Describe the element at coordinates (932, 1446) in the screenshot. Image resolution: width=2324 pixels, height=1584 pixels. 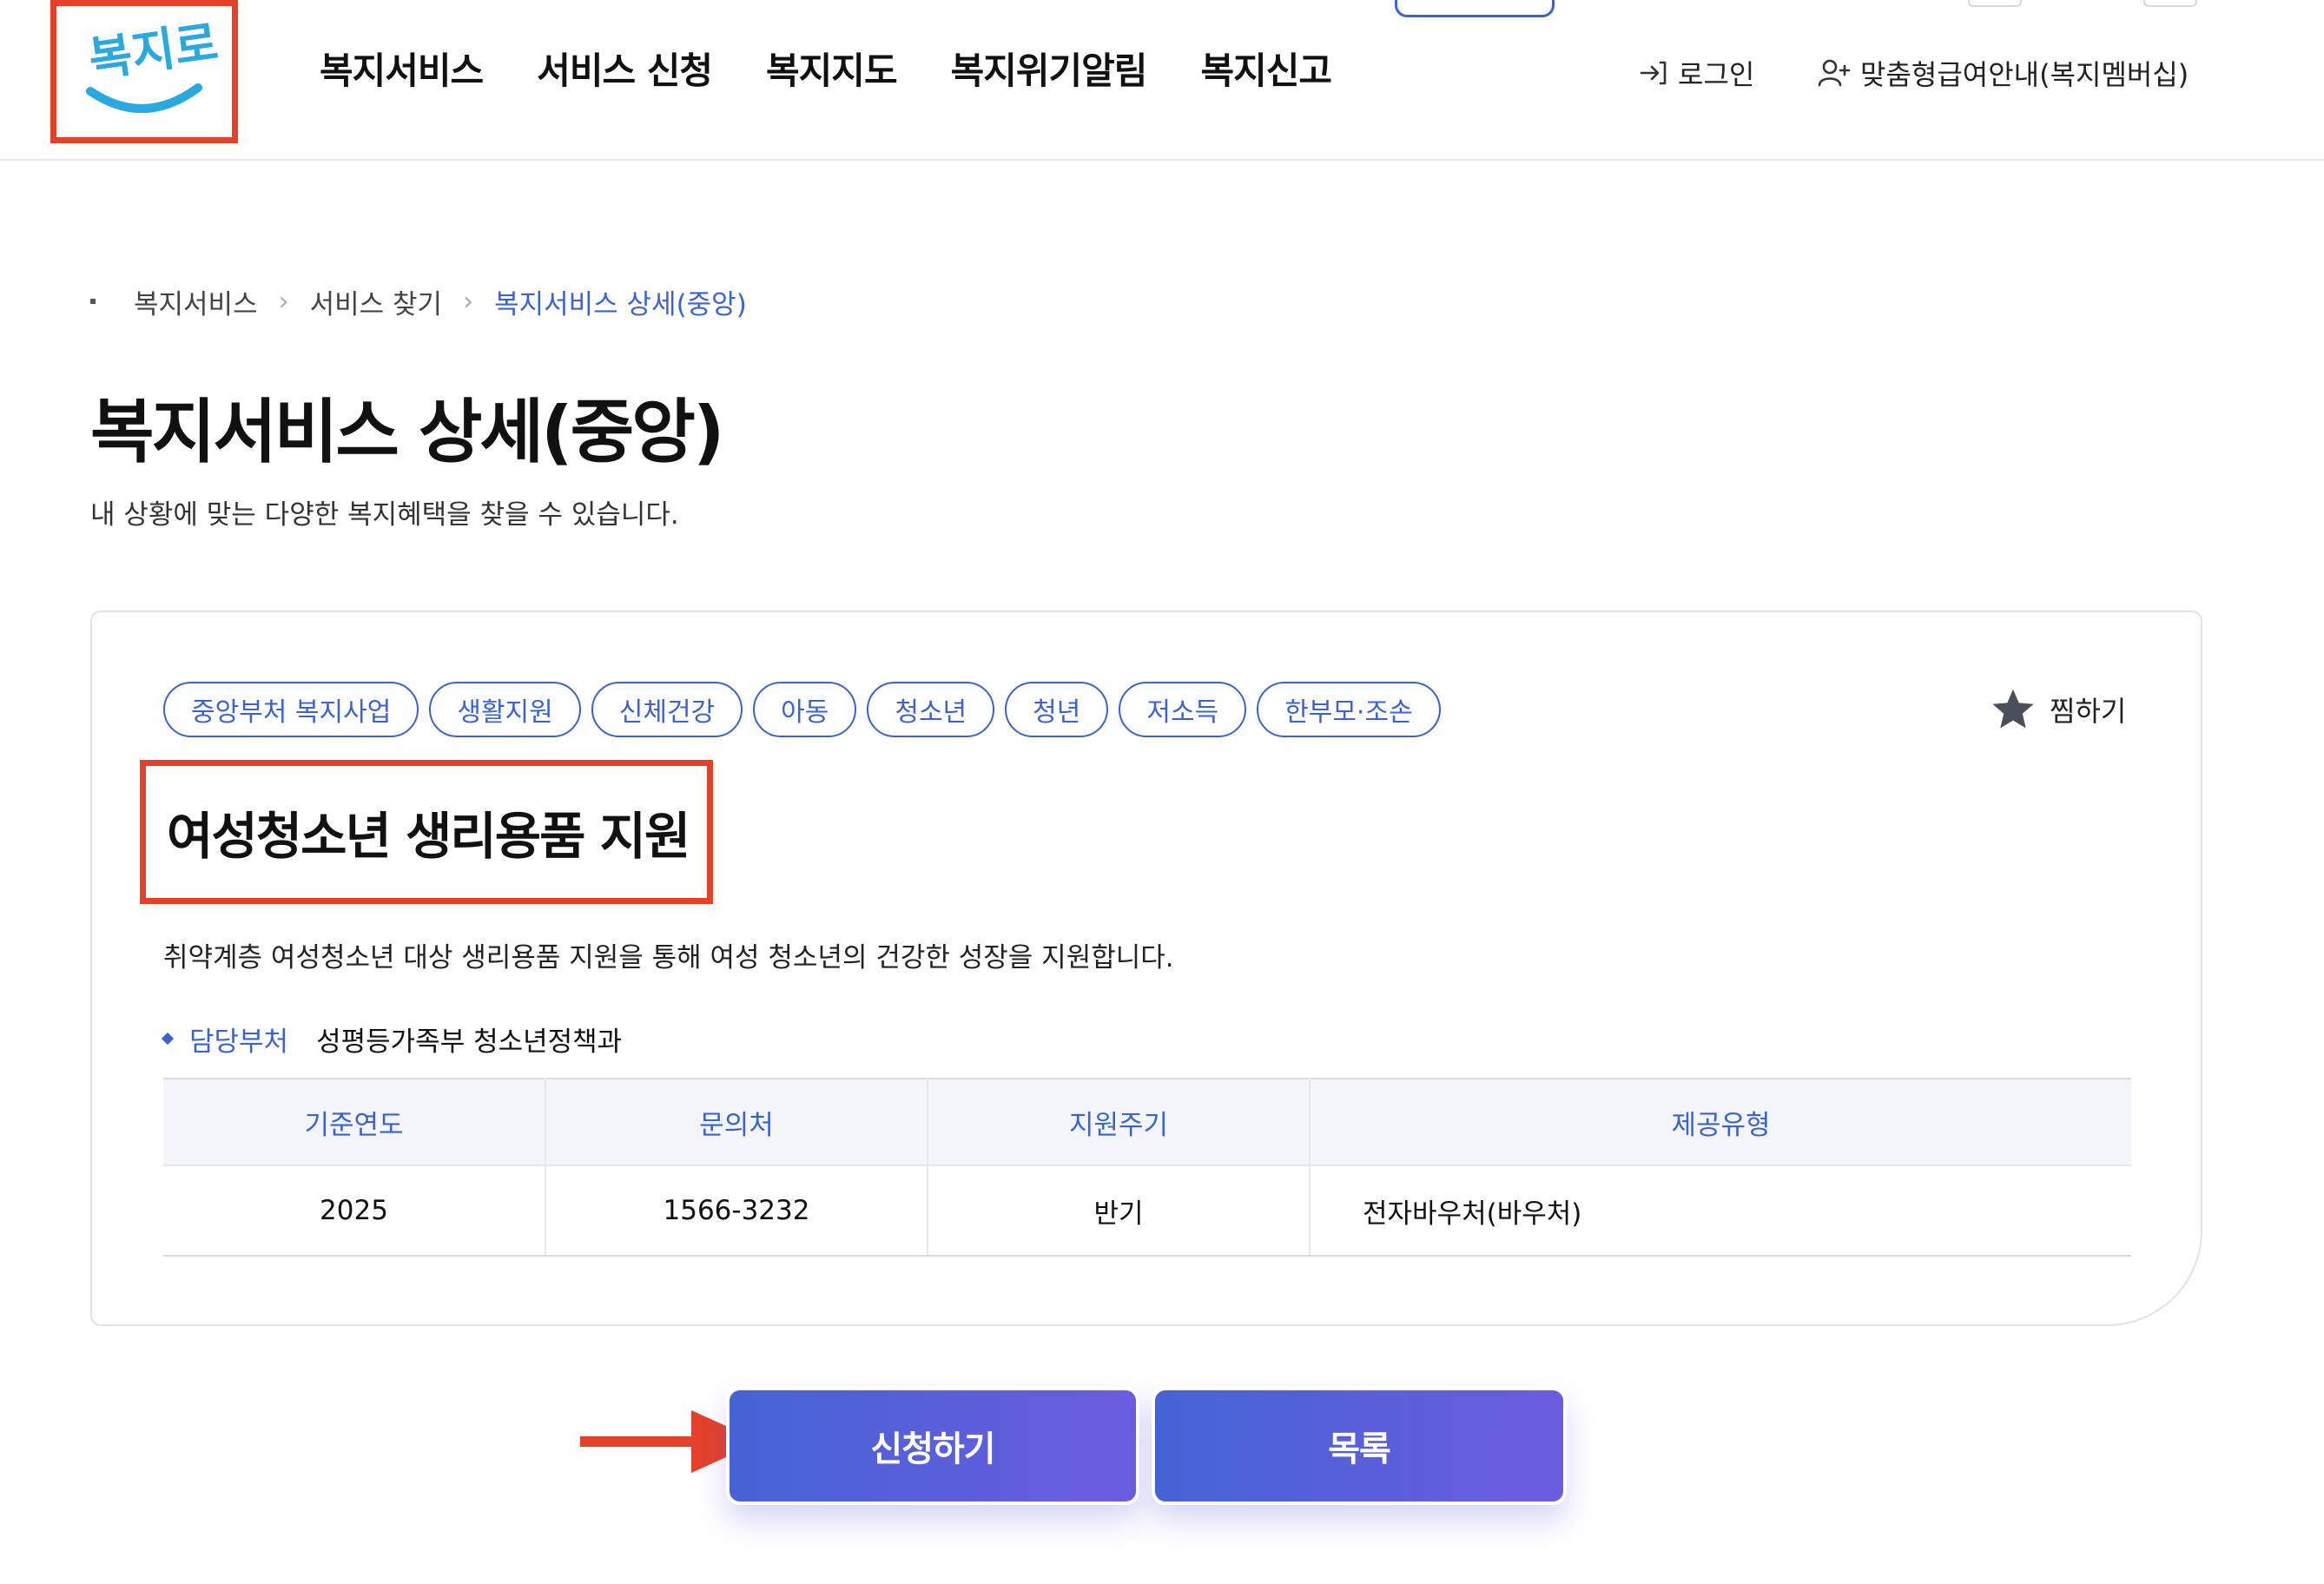
I see `apply-button: 신청하기` at that location.